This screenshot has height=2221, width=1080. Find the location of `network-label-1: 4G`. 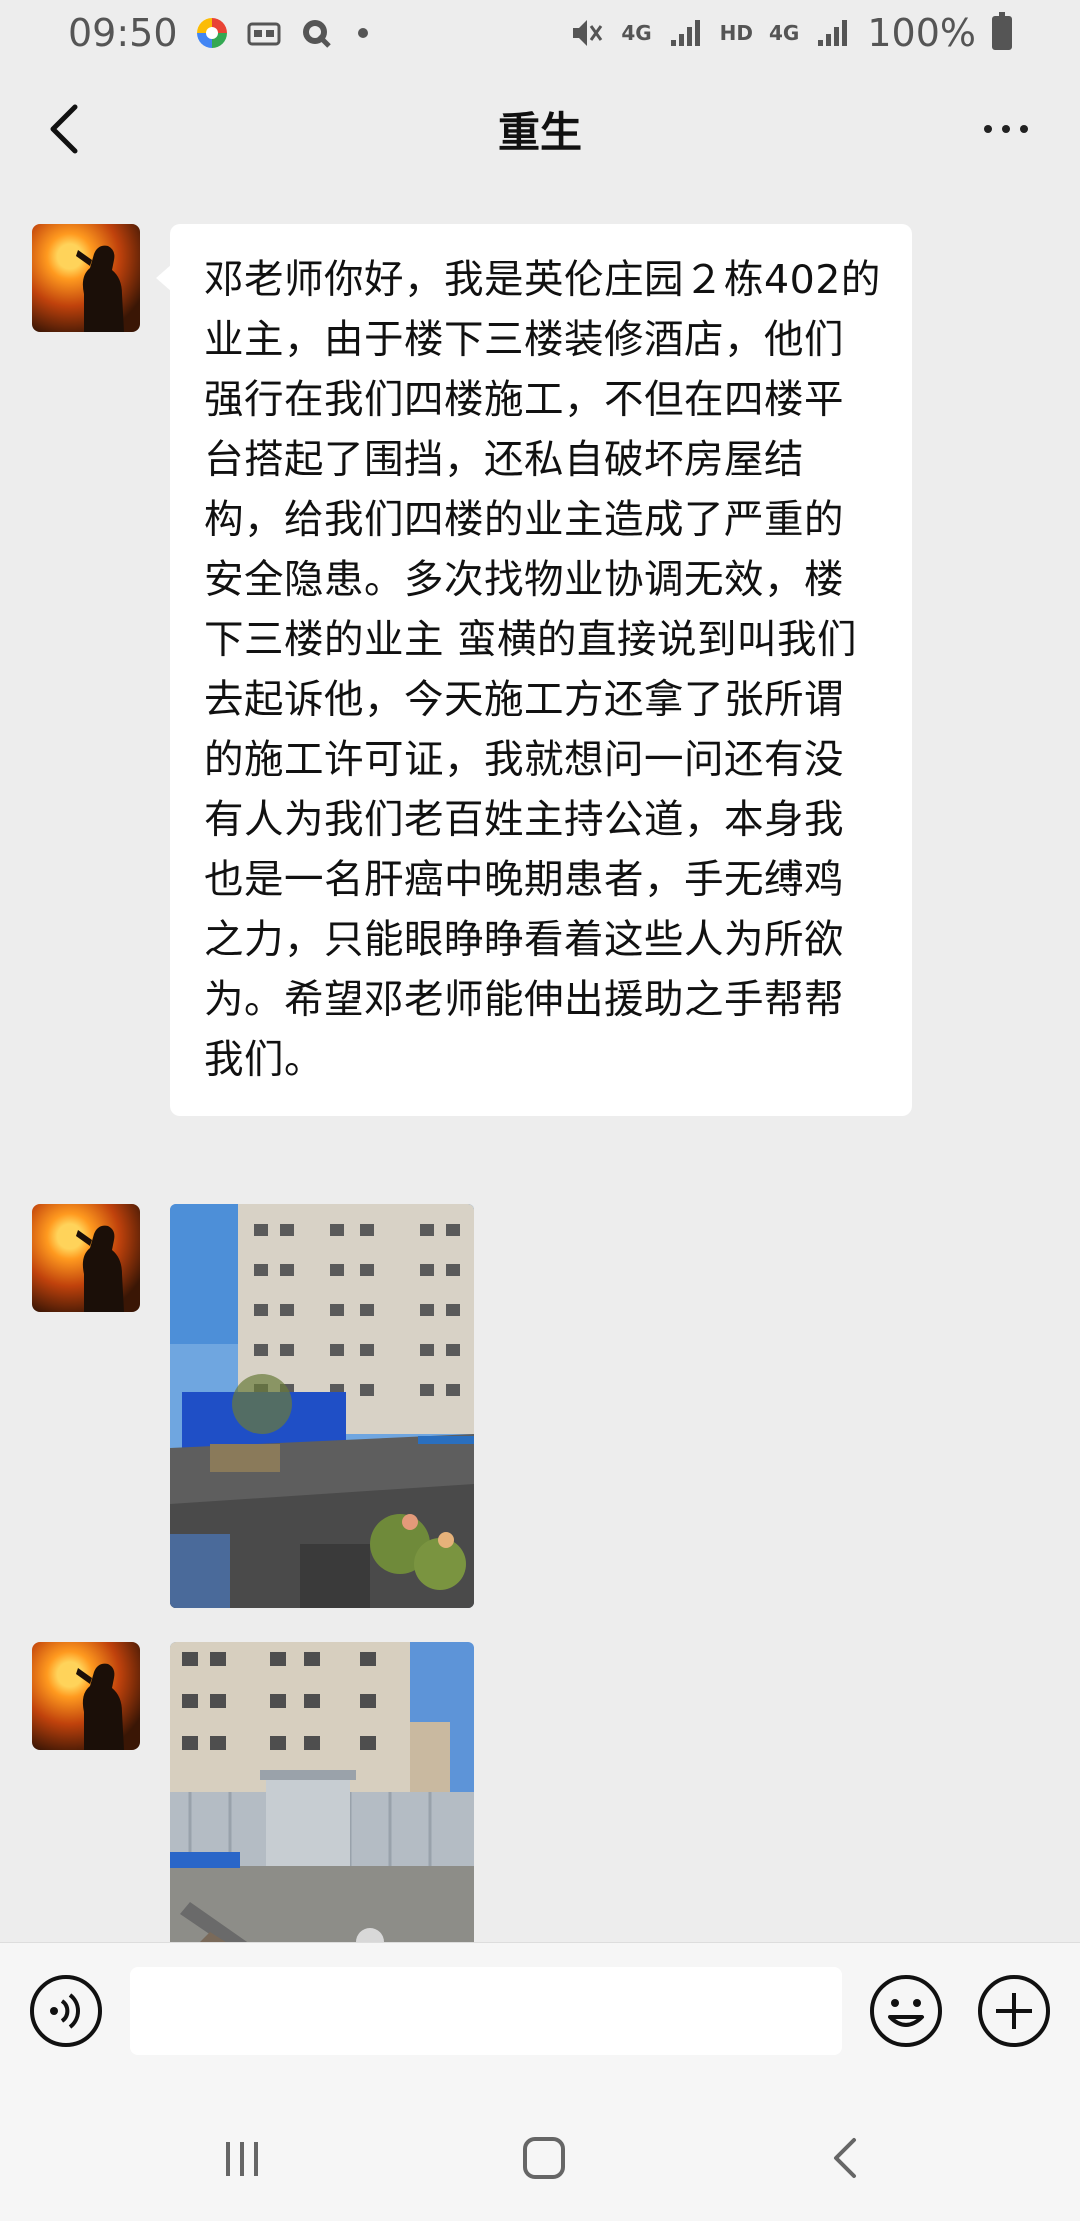

network-label-1: 4G is located at coordinates (636, 33).